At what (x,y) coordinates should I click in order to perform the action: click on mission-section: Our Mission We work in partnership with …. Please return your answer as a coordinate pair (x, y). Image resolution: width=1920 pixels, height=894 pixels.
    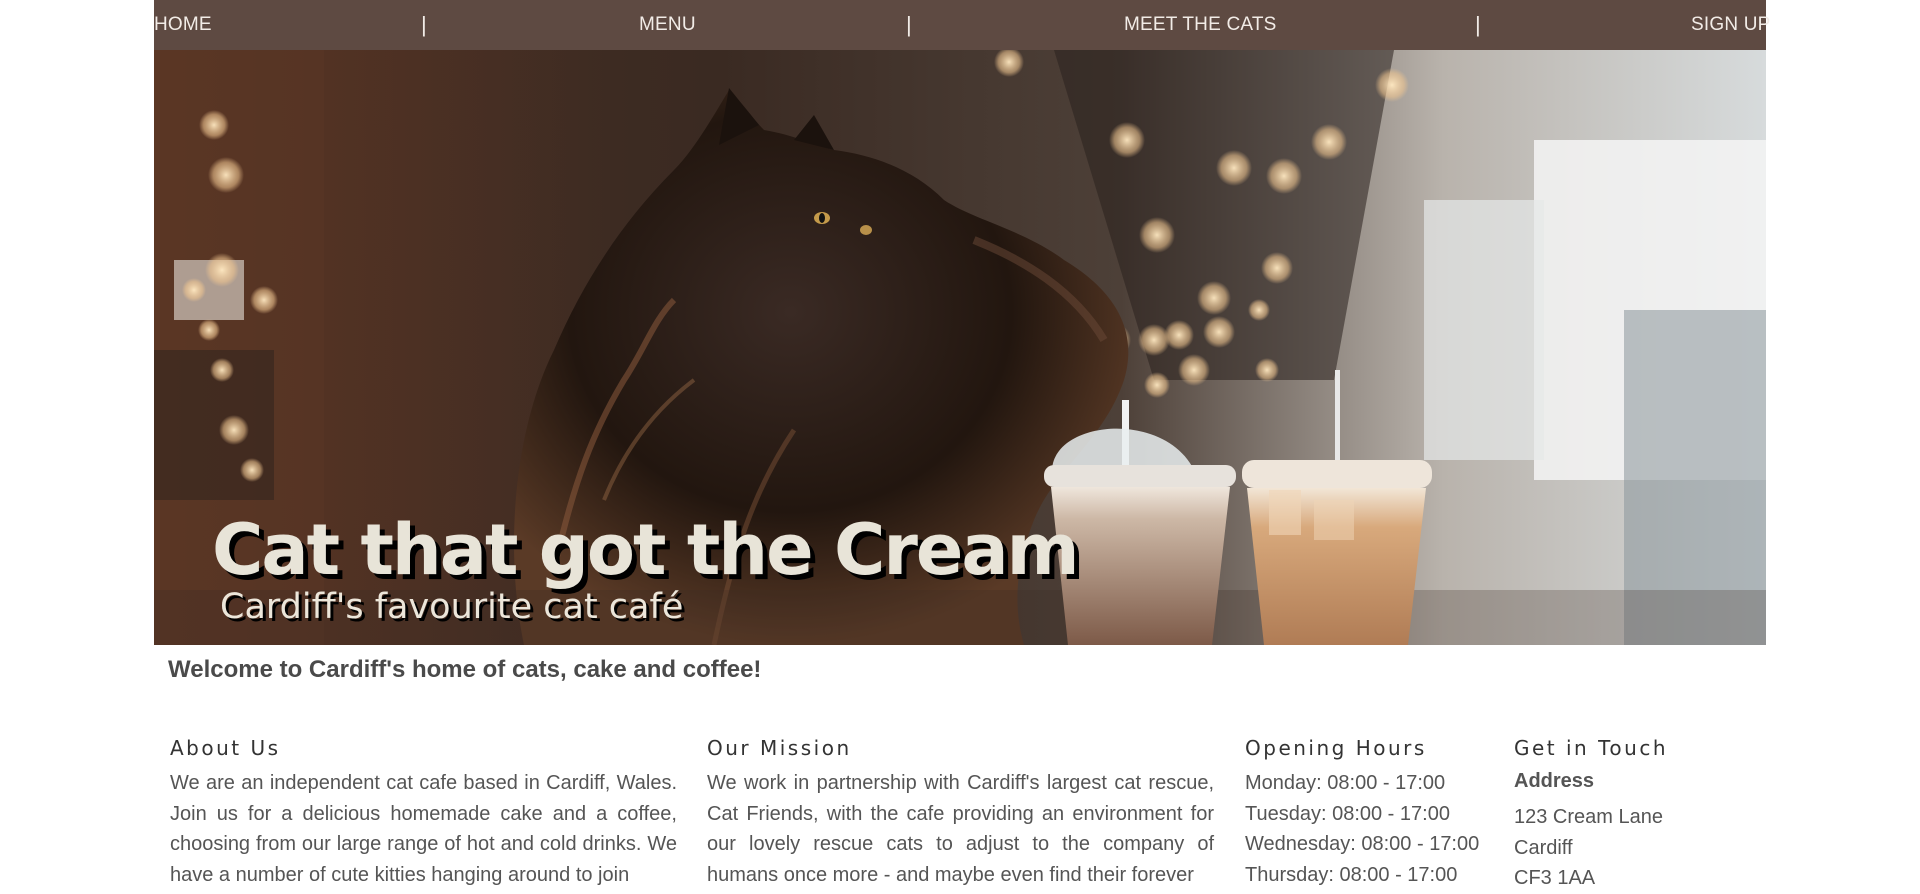
    Looking at the image, I should click on (960, 813).